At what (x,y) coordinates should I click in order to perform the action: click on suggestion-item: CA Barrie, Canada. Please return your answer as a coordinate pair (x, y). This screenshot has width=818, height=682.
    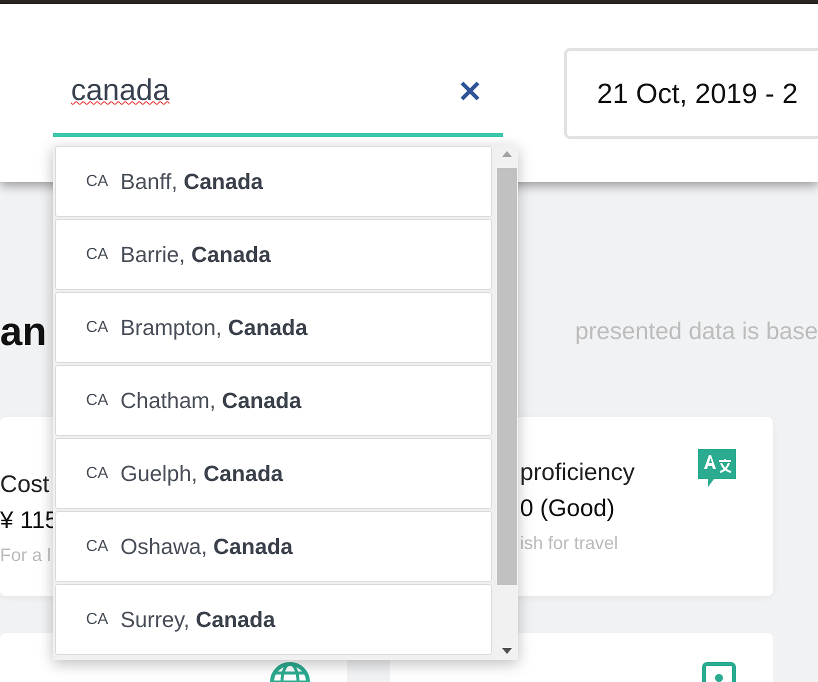
    Looking at the image, I should click on (273, 254).